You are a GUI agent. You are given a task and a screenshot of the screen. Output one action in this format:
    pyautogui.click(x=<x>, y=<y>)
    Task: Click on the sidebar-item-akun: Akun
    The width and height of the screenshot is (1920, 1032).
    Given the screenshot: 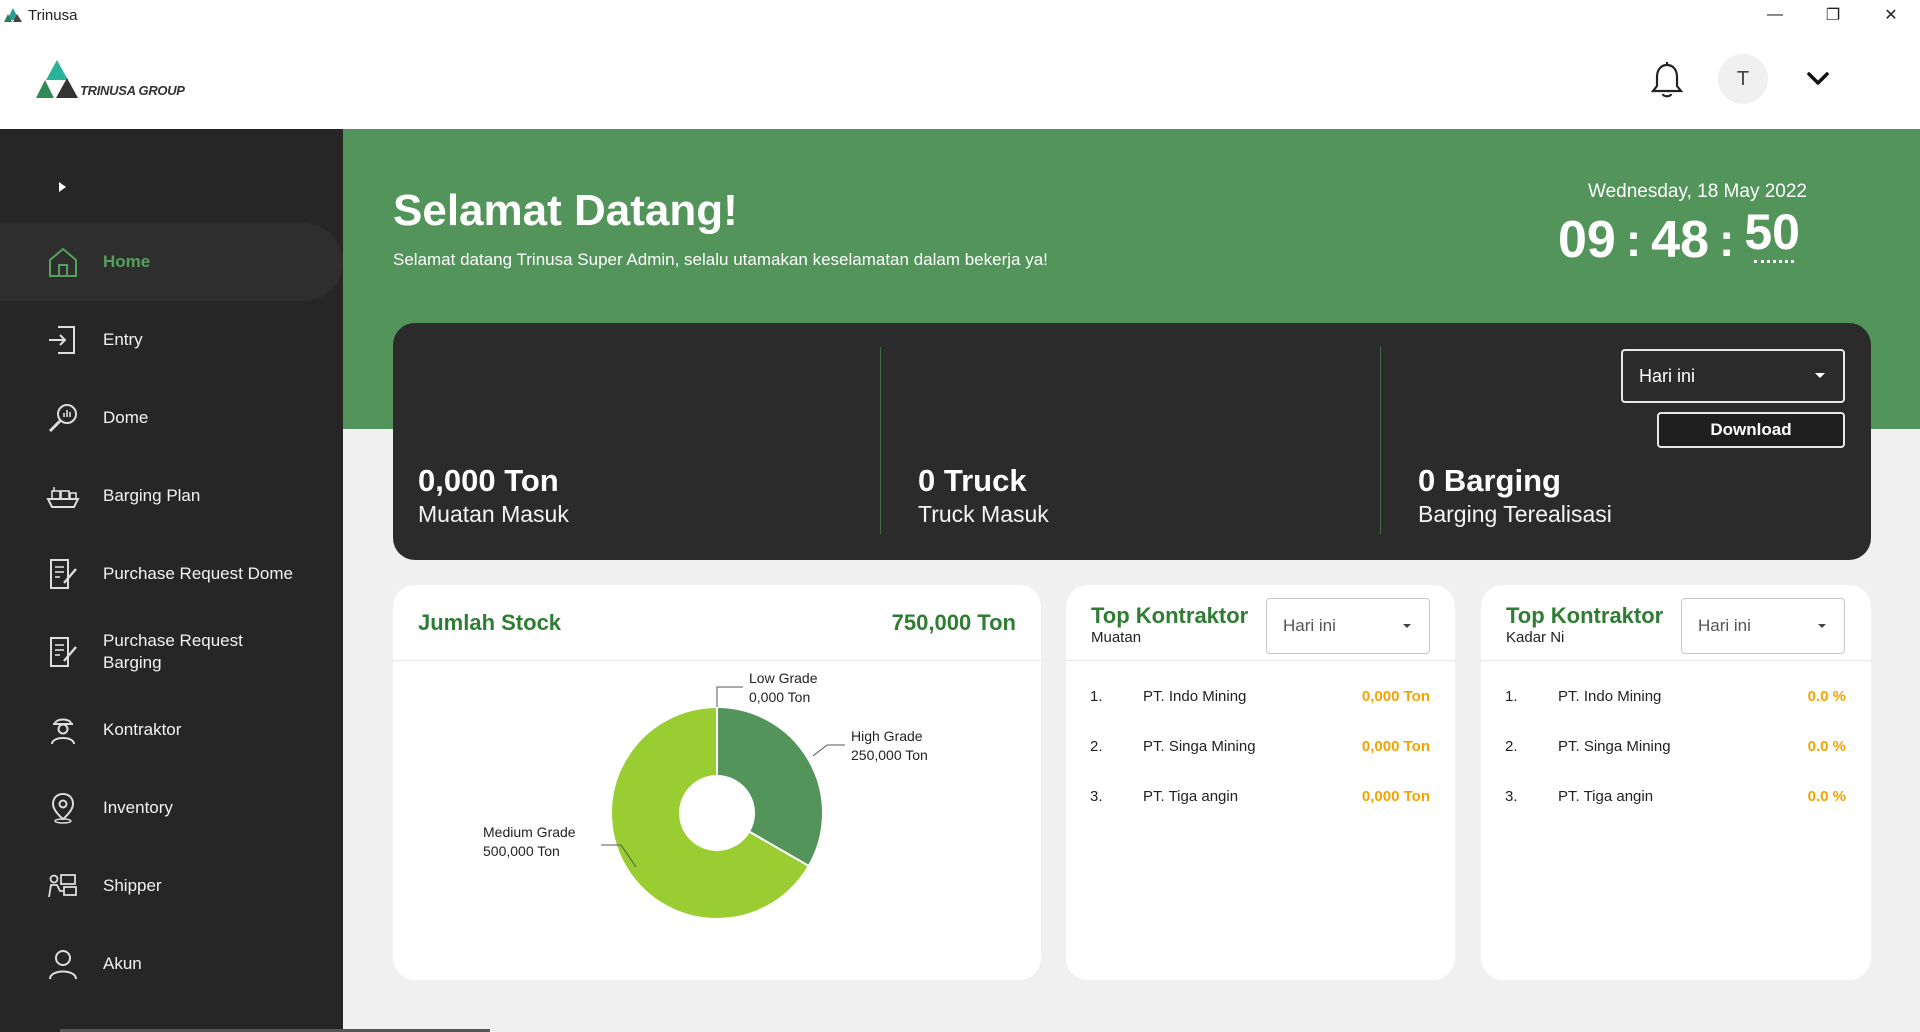 What is the action you would take?
    pyautogui.click(x=171, y=964)
    